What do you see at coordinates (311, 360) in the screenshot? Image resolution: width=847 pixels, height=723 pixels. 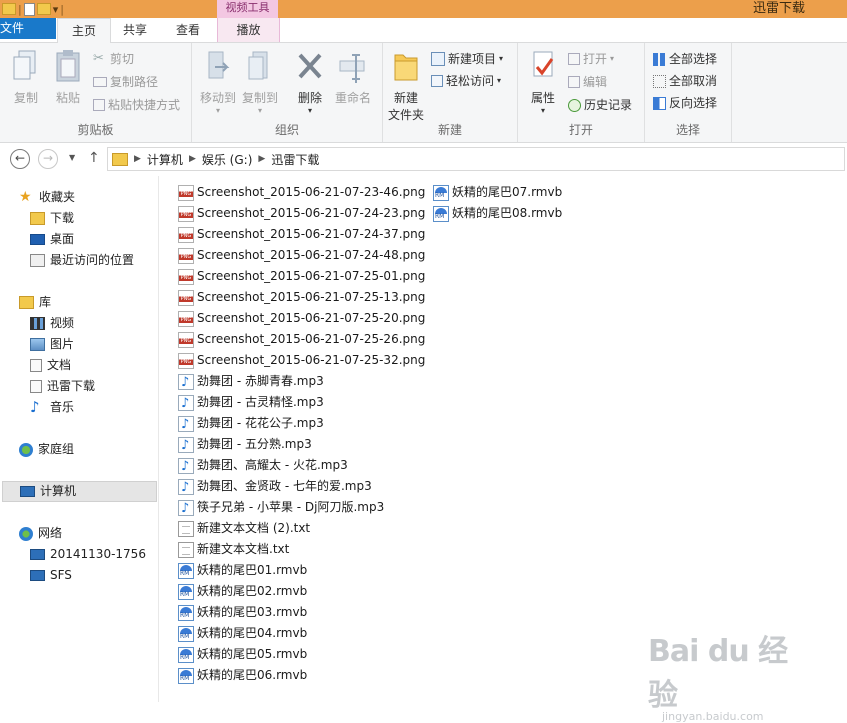 I see `file-name: Screenshot_2015-06-21-07-25-32.png` at bounding box center [311, 360].